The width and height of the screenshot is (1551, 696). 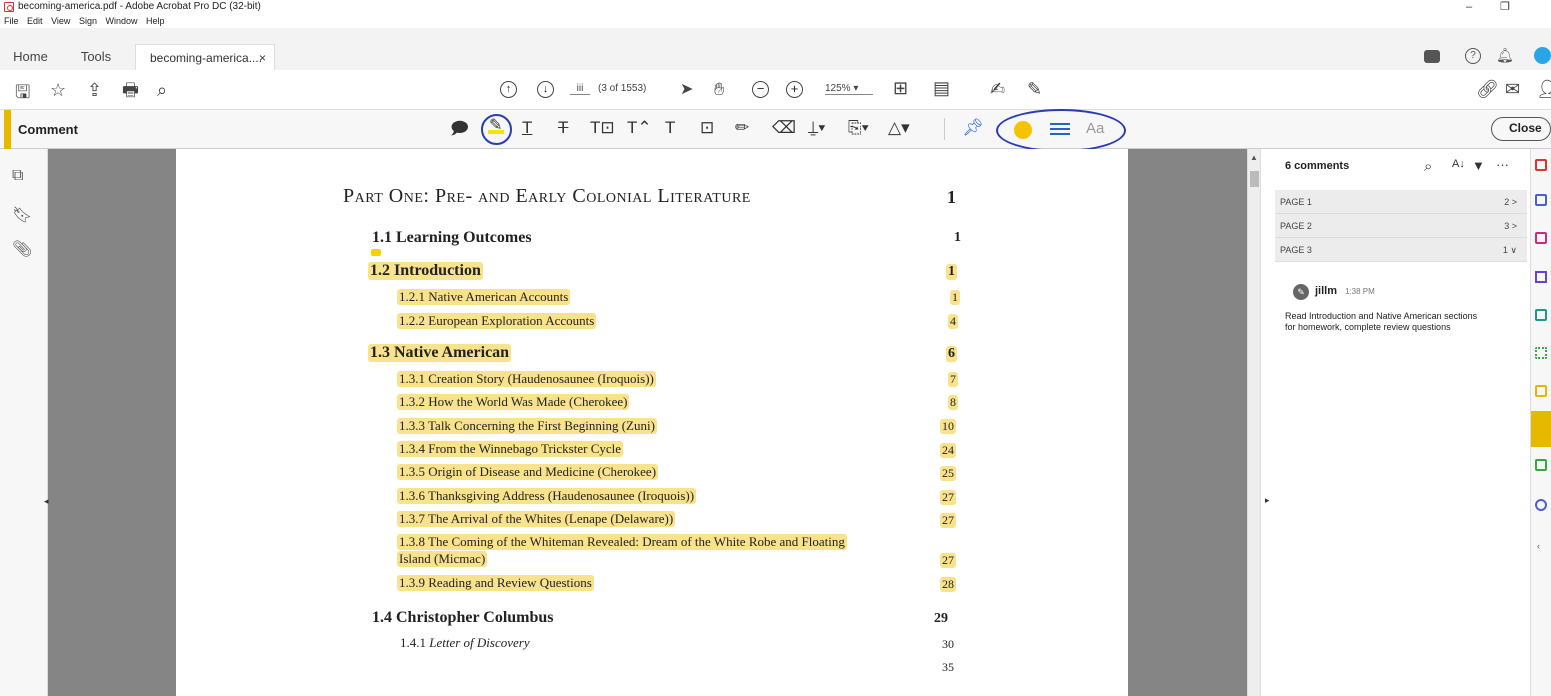 What do you see at coordinates (465, 643) in the screenshot?
I see `toc-entry: 1.4.1 Letter of Discovery` at bounding box center [465, 643].